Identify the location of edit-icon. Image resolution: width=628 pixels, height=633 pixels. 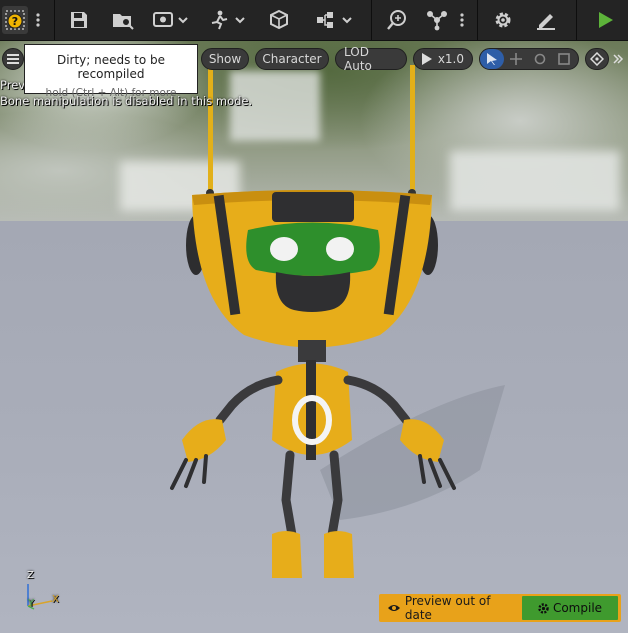
(546, 20).